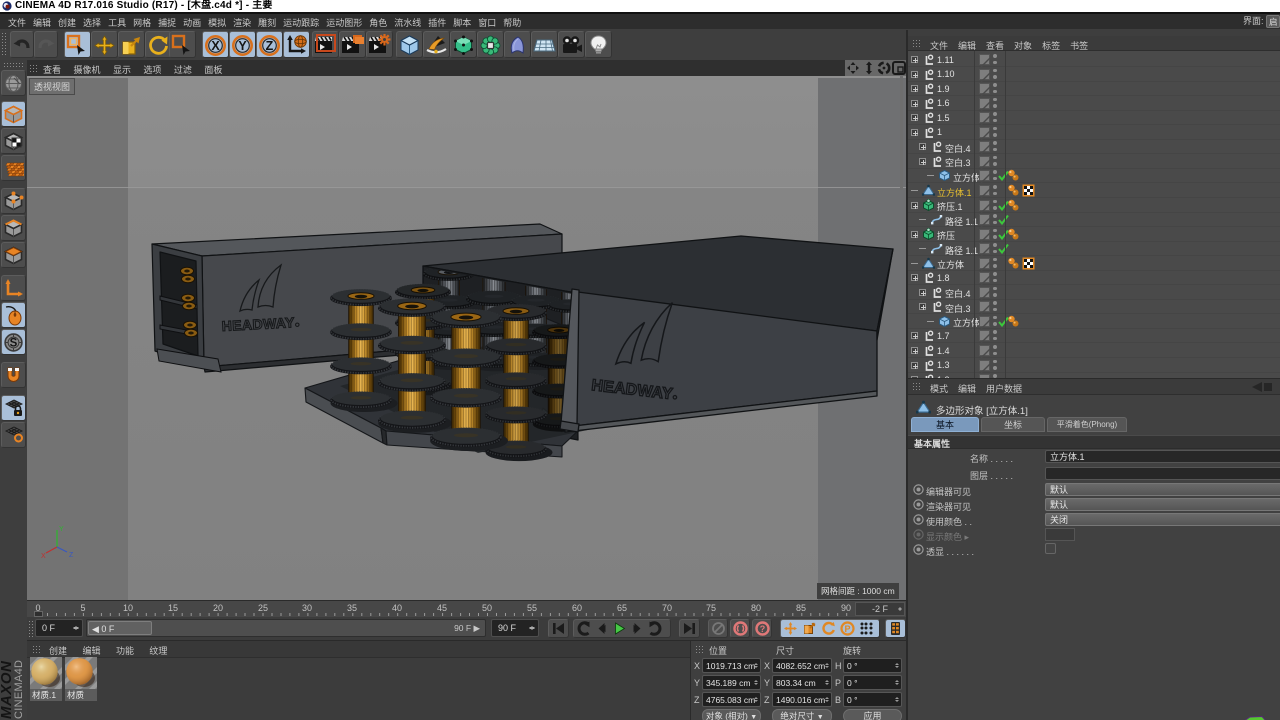 The height and width of the screenshot is (720, 1280). I want to click on svg-text: P, so click(847, 629).